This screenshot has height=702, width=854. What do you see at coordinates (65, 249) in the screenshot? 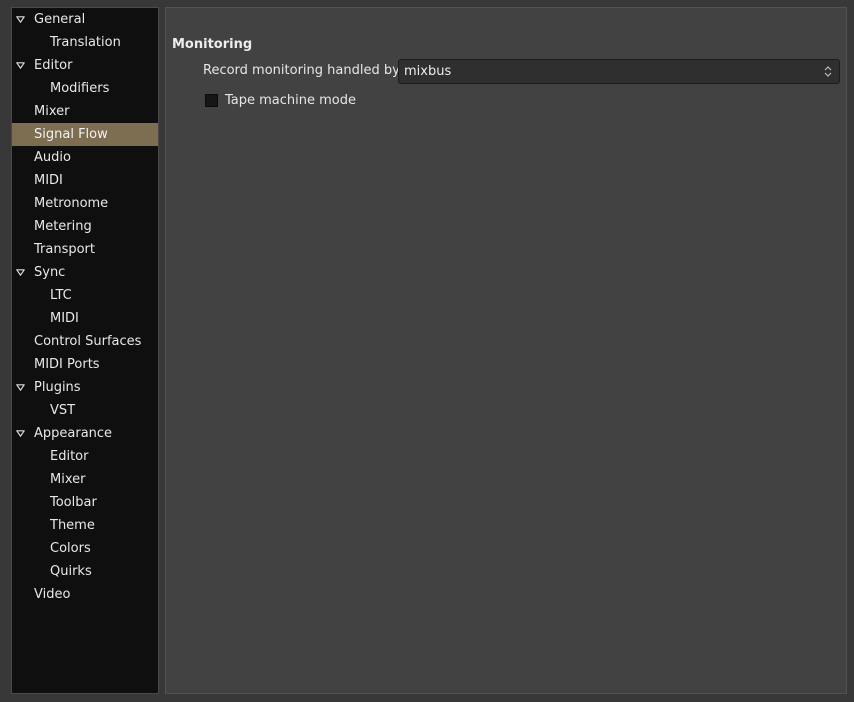
I see `sidebar-item-label: Transport` at bounding box center [65, 249].